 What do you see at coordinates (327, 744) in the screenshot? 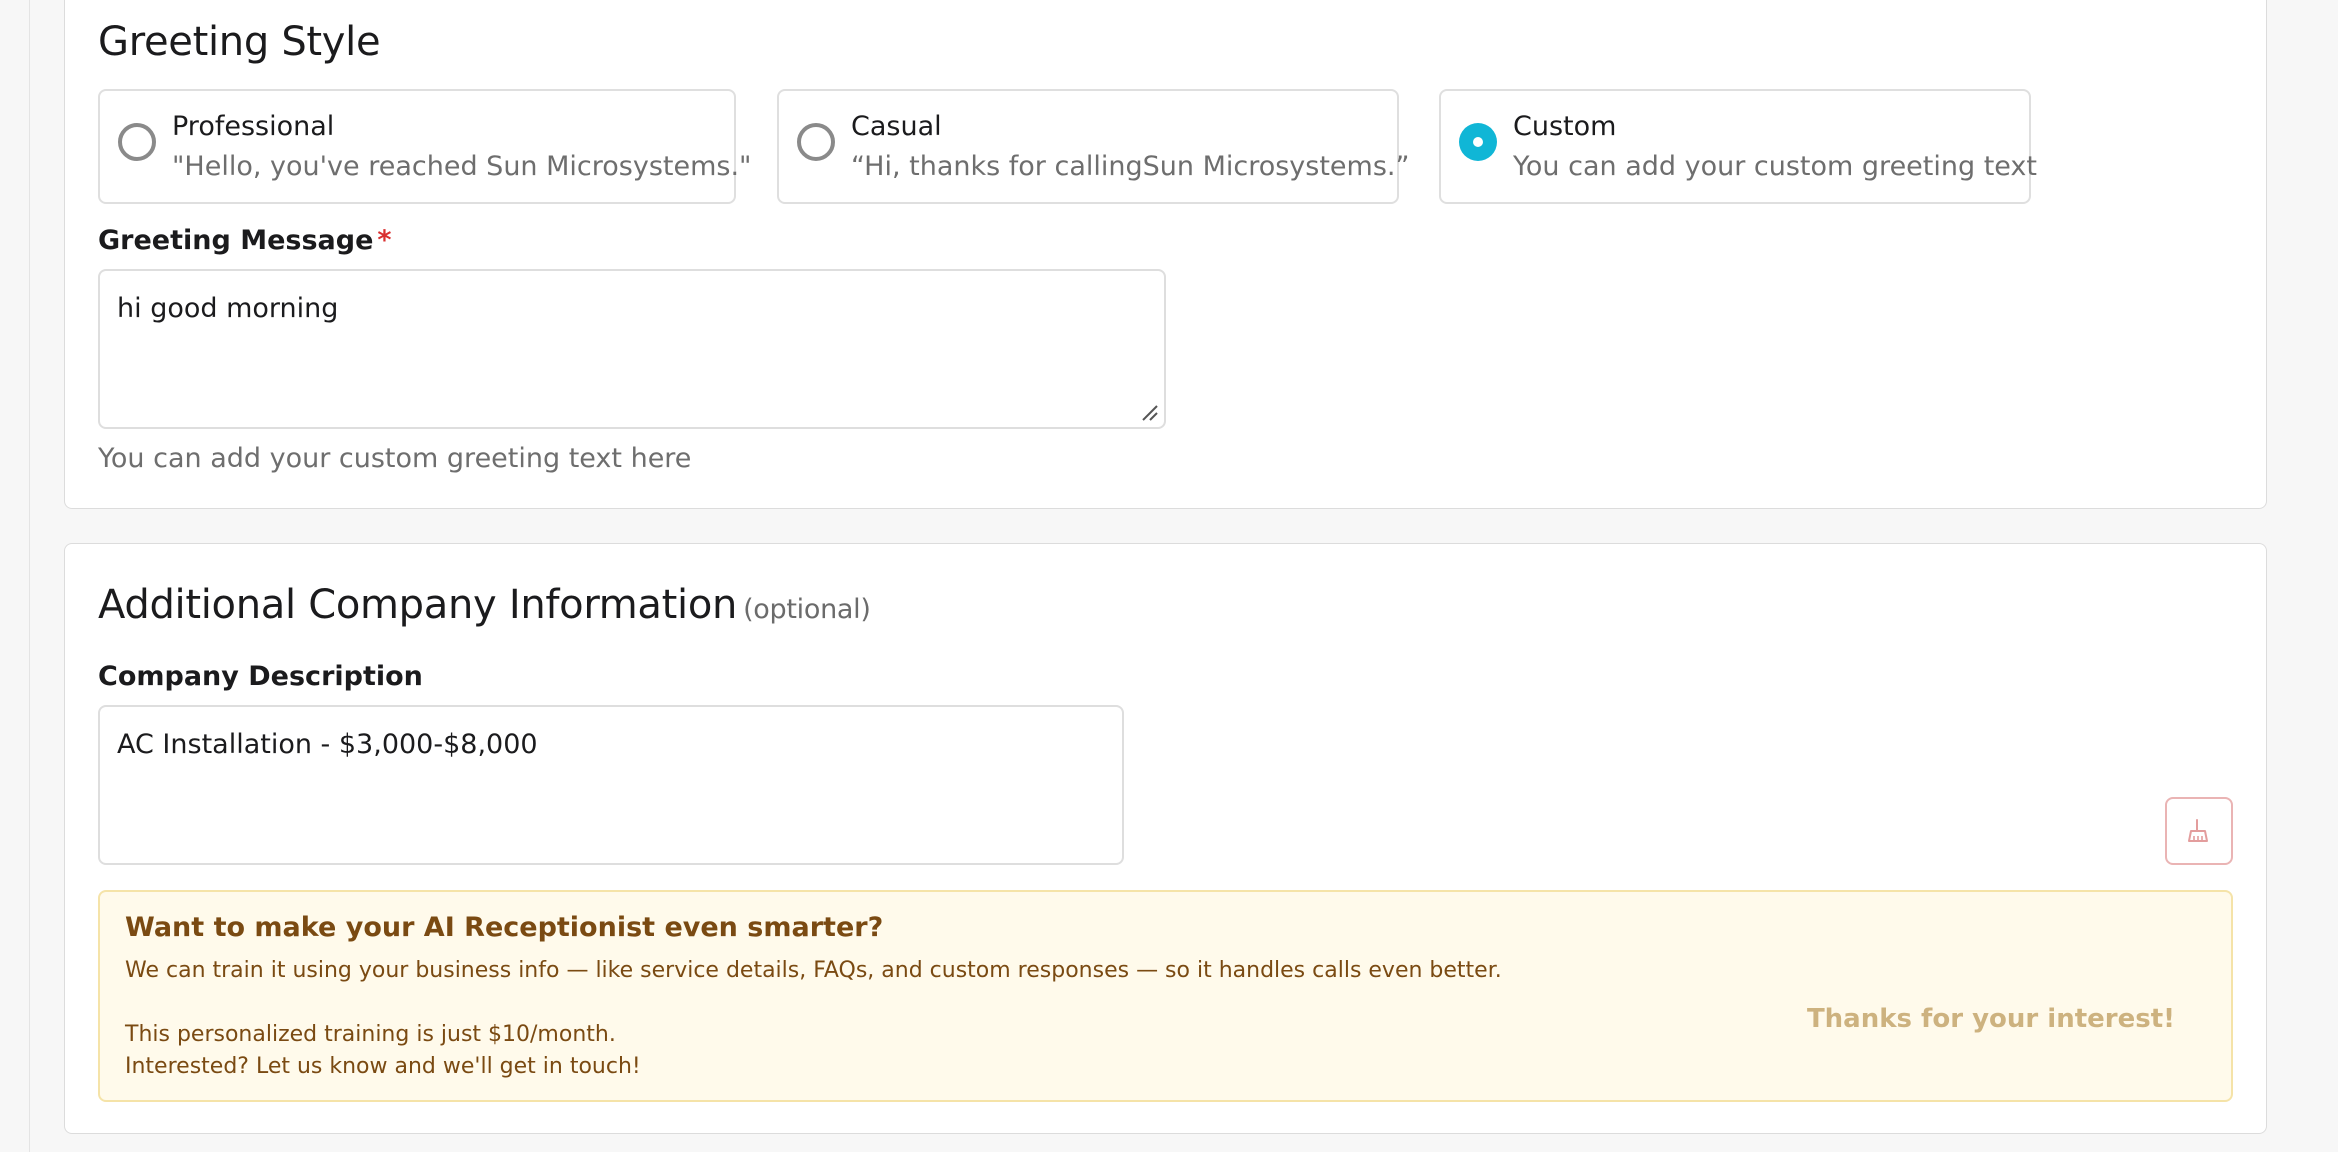
I see `company-description-value: AC Installation - $3,000-$8,000` at bounding box center [327, 744].